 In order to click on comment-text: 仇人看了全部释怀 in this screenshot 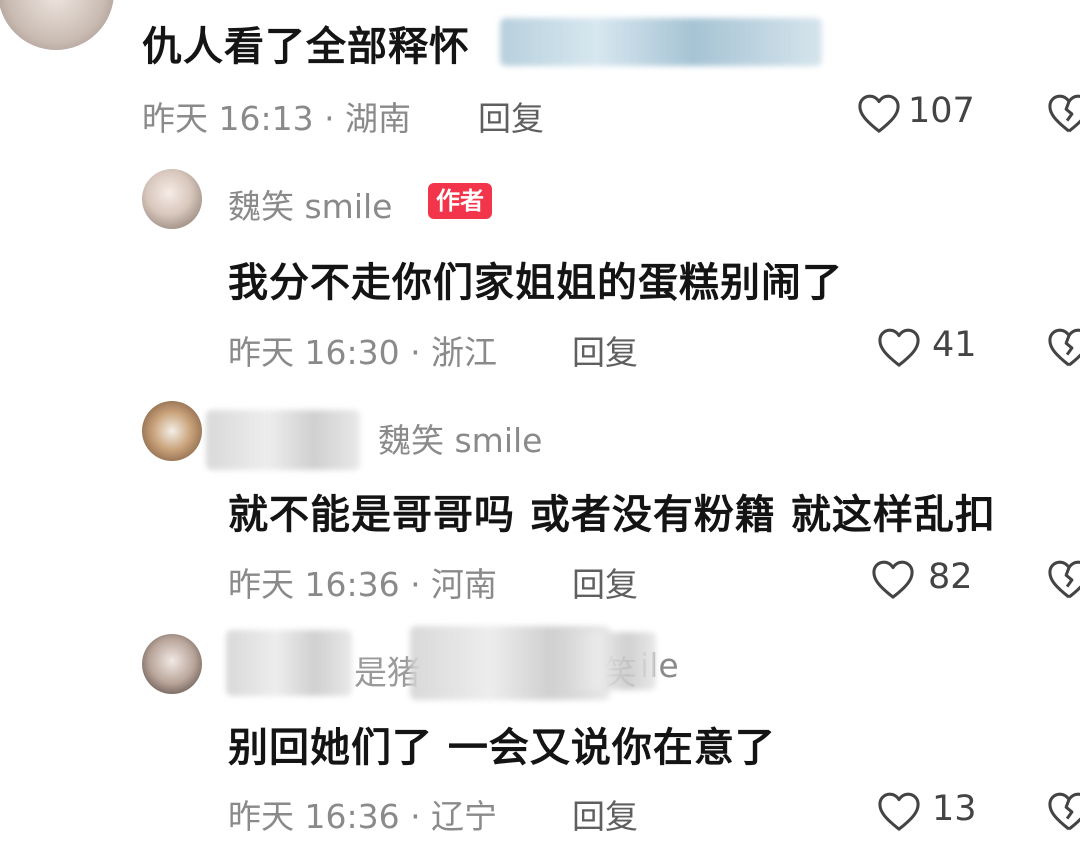, I will do `click(306, 47)`.